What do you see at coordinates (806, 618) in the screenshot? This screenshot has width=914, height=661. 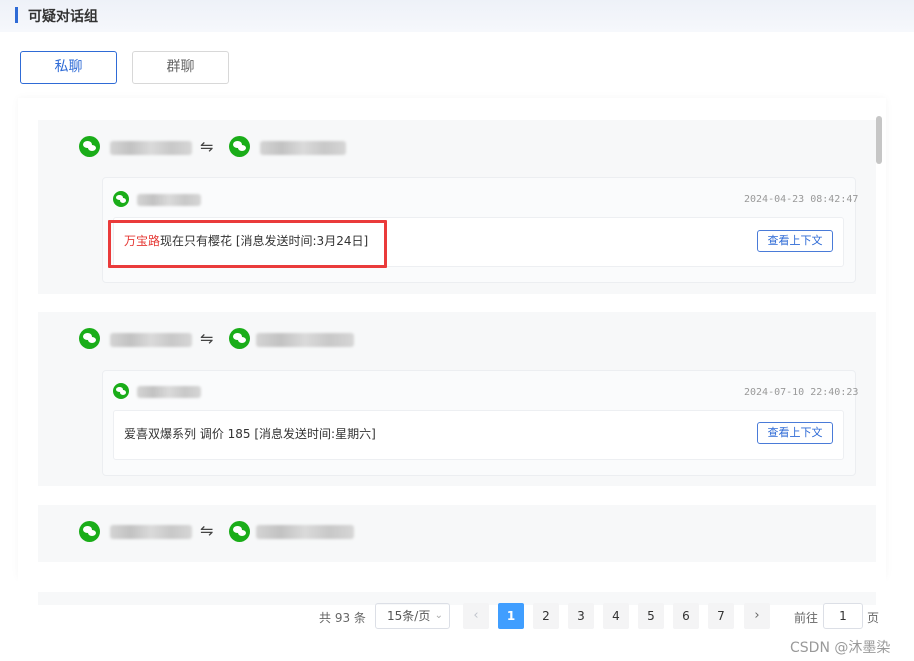 I see `jump-label: 前往` at bounding box center [806, 618].